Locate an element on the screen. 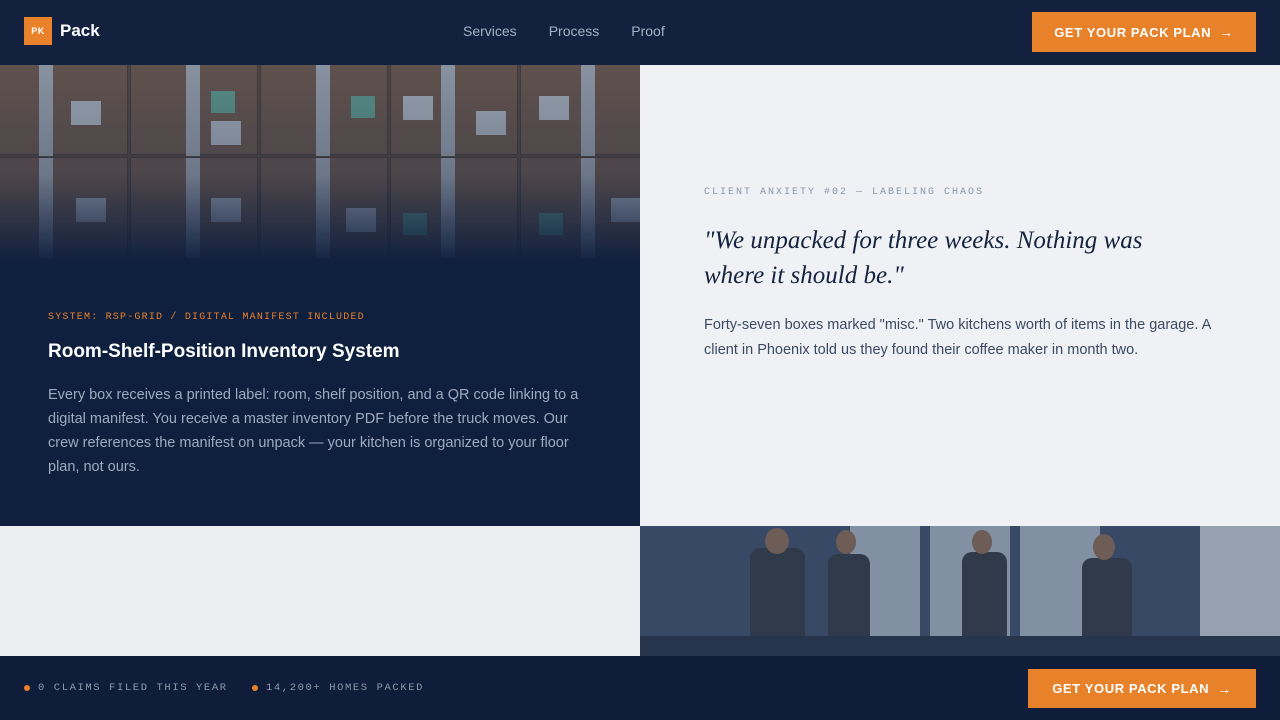 This screenshot has height=720, width=1280. brand-logo: PK Pack is located at coordinates (62, 31).